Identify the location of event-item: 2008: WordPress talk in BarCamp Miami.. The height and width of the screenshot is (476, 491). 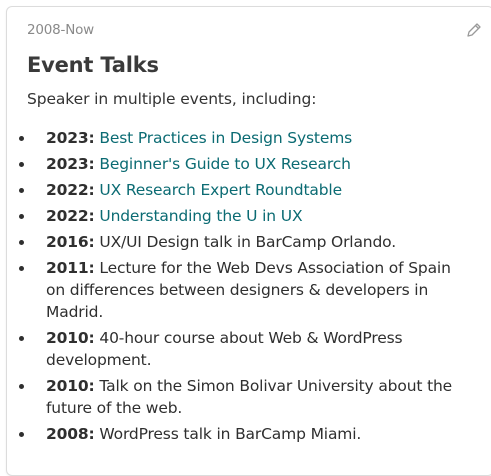
(245, 434).